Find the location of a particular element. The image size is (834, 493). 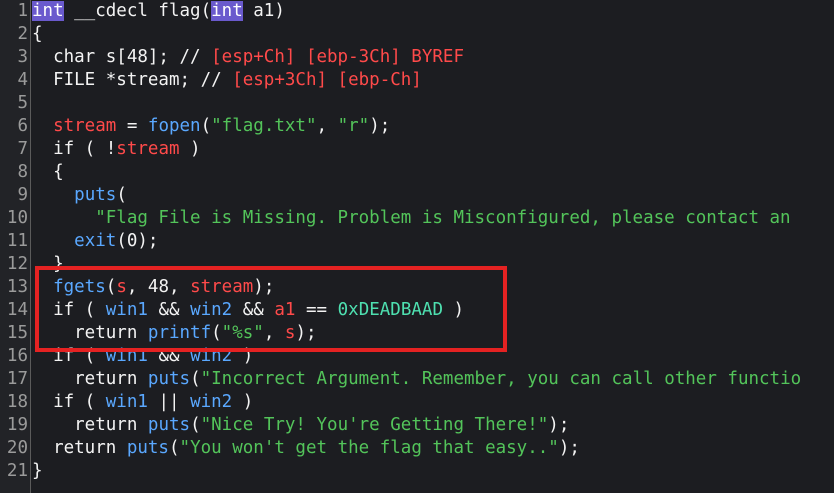

code-token: if ( ! is located at coordinates (74, 149).